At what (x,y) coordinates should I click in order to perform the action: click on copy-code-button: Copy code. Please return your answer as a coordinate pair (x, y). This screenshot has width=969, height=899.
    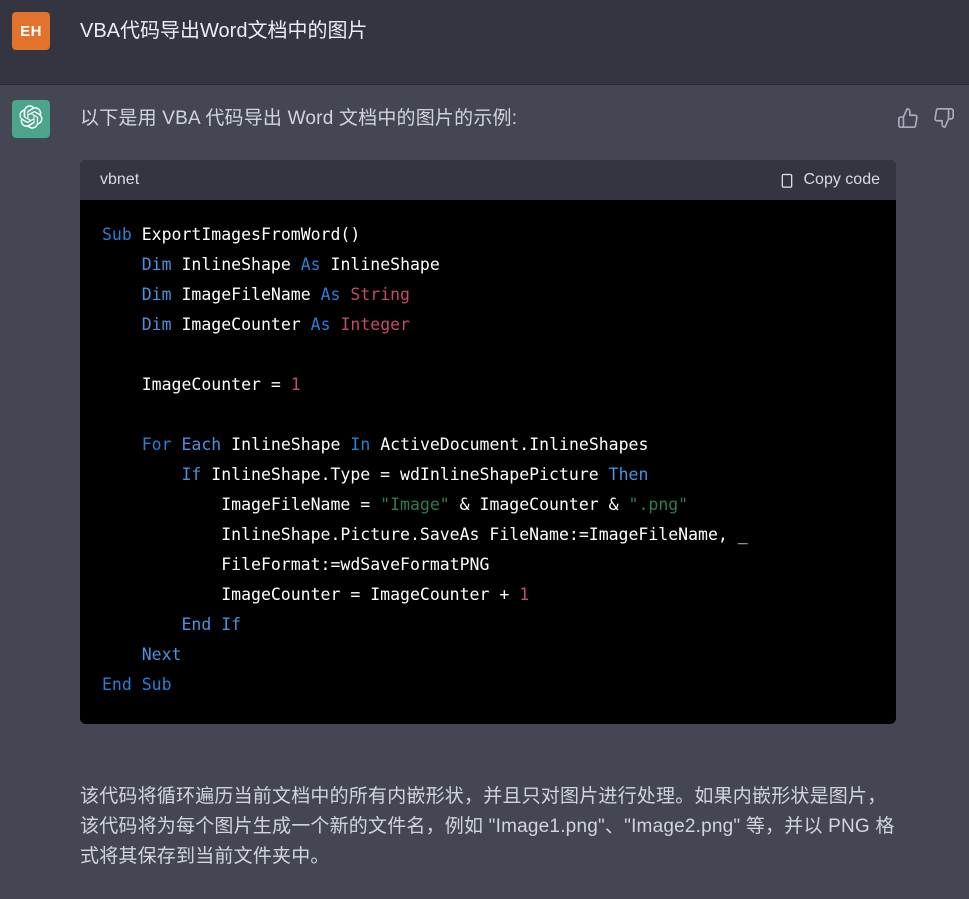
    Looking at the image, I should click on (830, 180).